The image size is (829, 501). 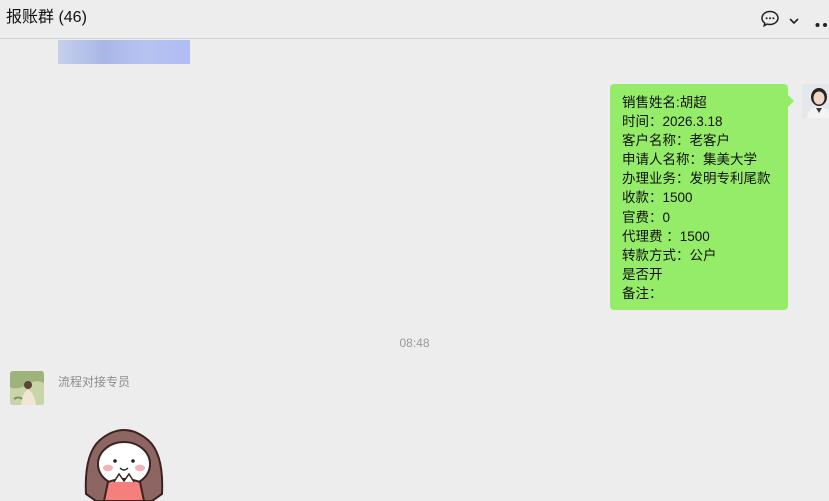 What do you see at coordinates (770, 21) in the screenshot?
I see `chat-bubble-icon` at bounding box center [770, 21].